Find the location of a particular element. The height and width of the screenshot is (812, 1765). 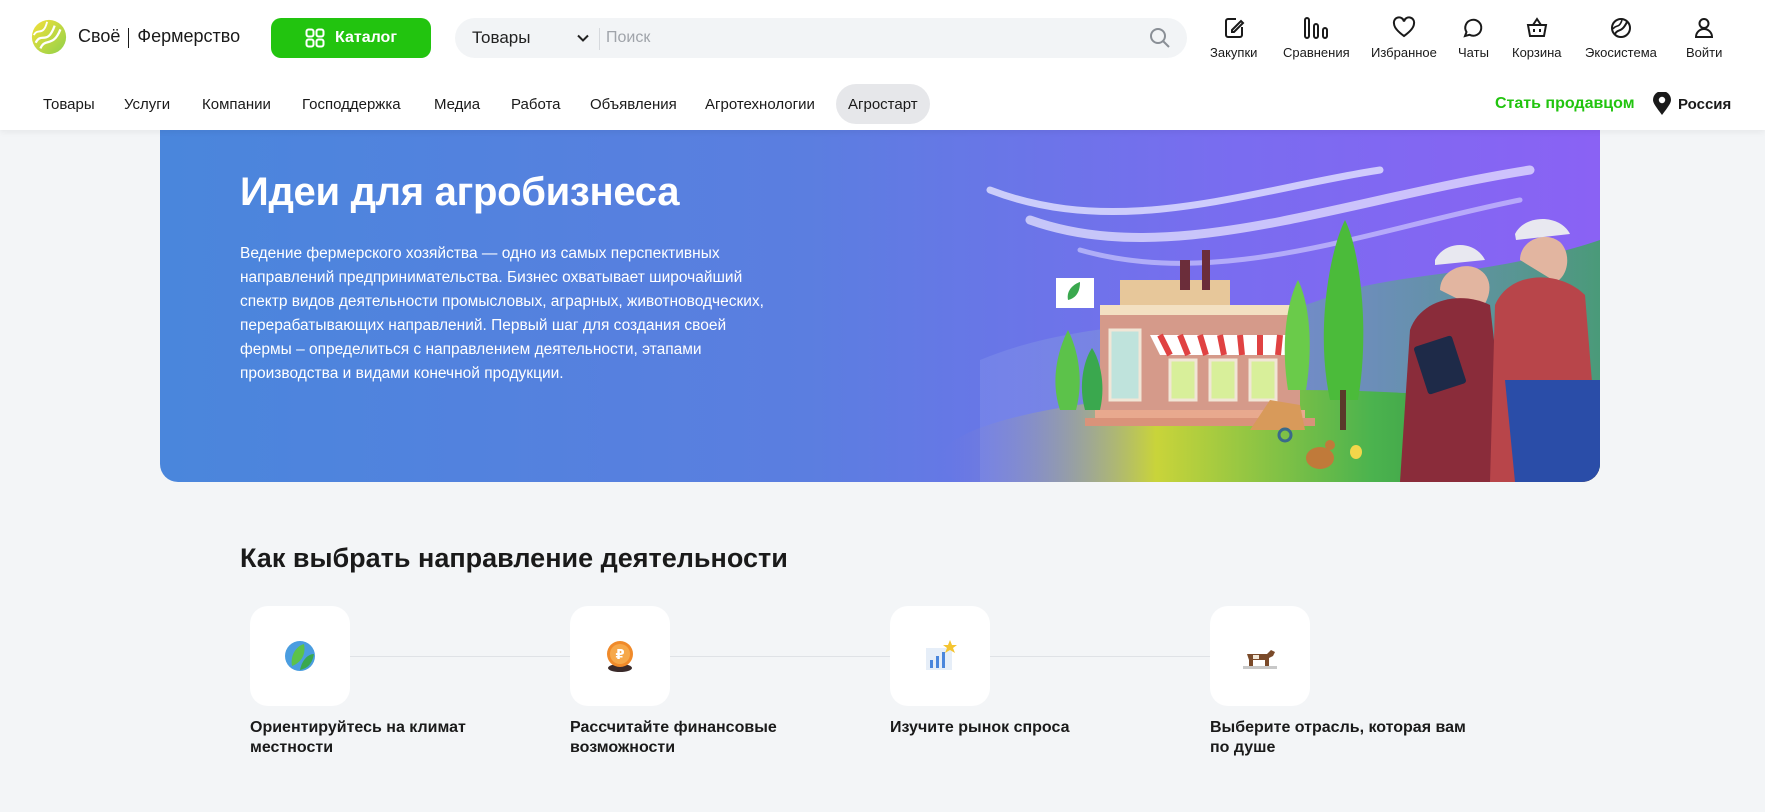

step-label-finance: Рассчитайте финансовые возможности is located at coordinates (673, 737).